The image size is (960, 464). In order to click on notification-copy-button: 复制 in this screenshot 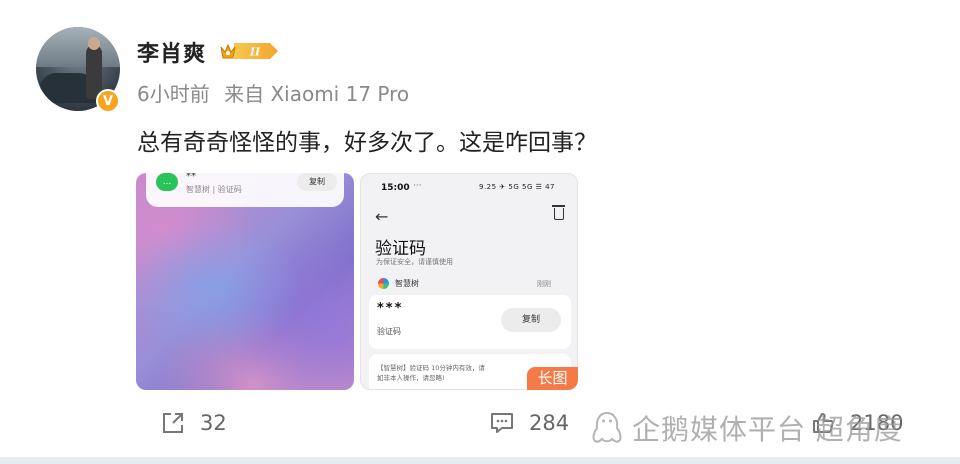, I will do `click(317, 182)`.